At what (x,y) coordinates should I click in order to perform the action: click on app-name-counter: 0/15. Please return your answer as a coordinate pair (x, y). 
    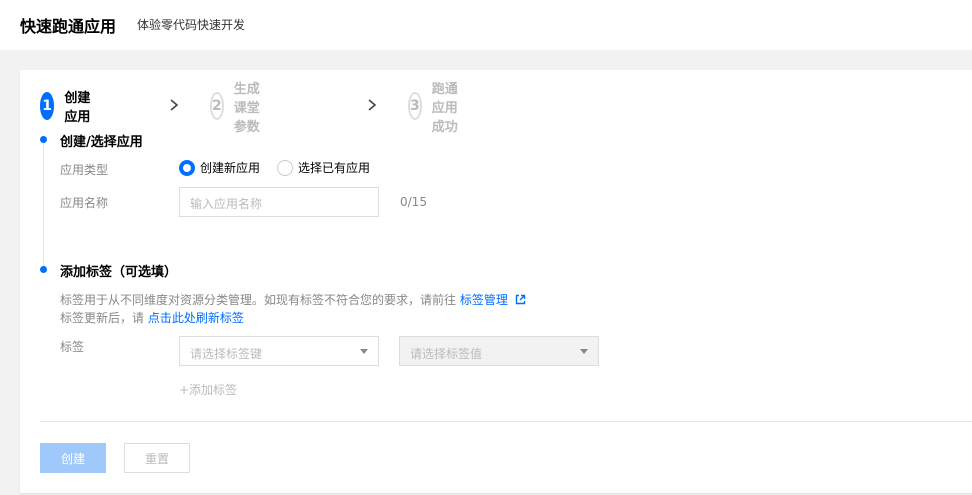
    Looking at the image, I should click on (413, 202).